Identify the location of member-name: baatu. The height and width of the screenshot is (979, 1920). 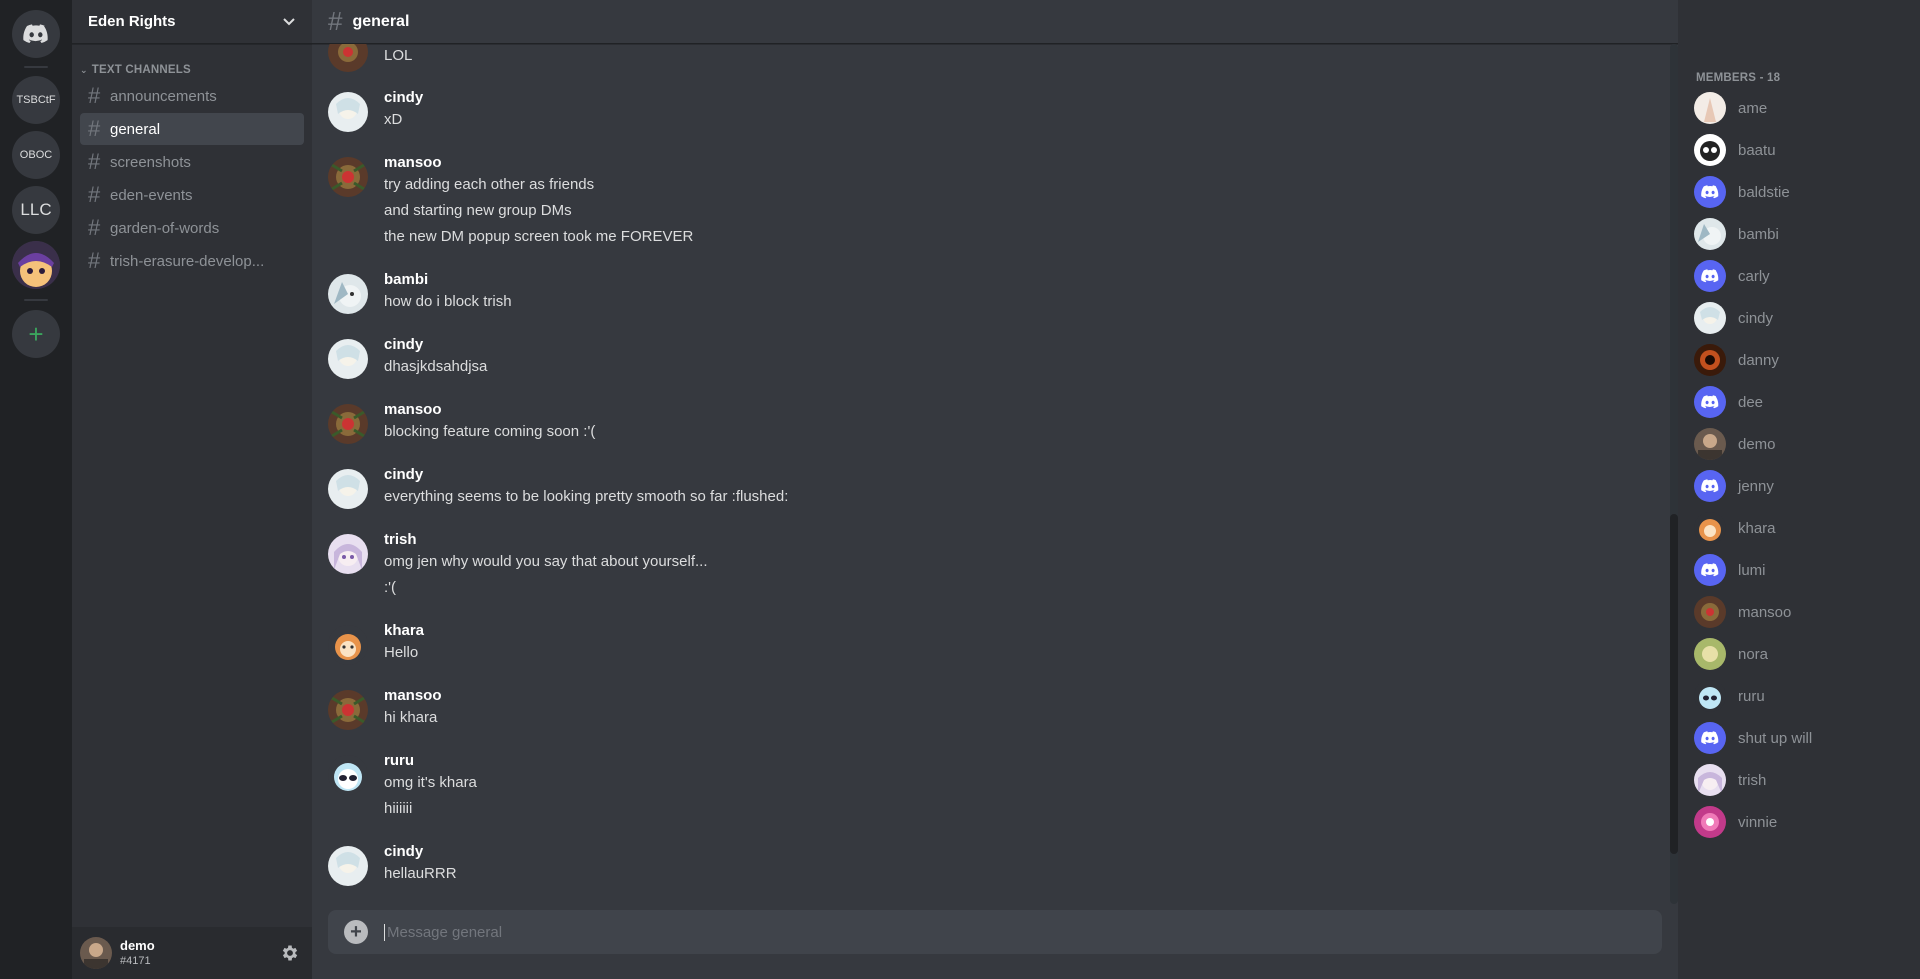
(1757, 150).